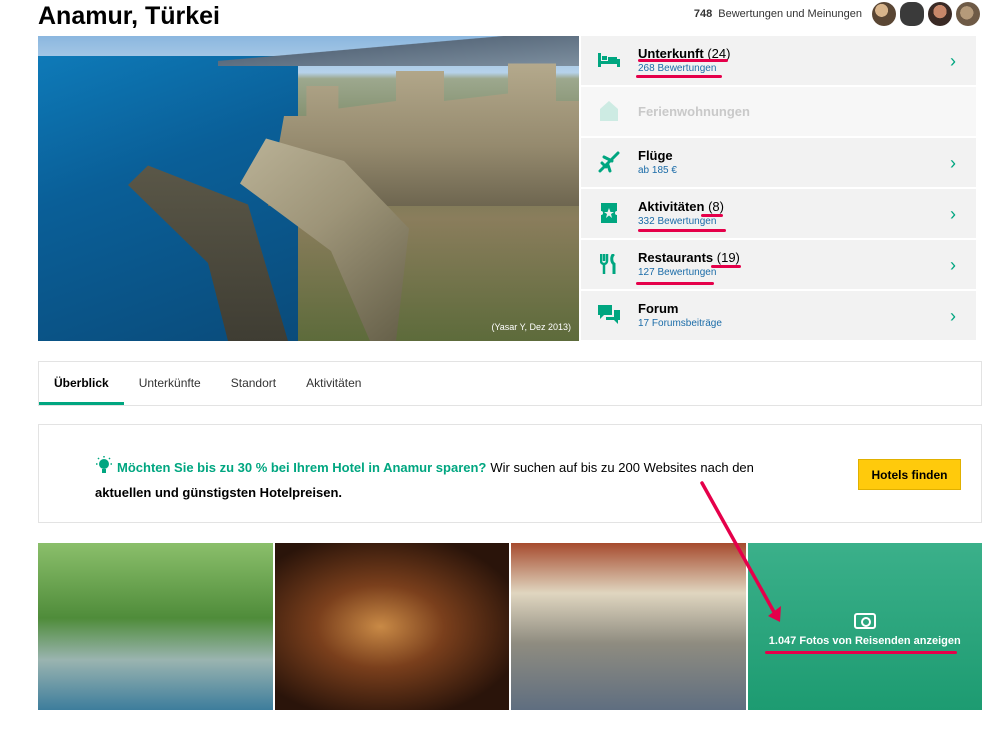  I want to click on plane-icon, so click(609, 162).